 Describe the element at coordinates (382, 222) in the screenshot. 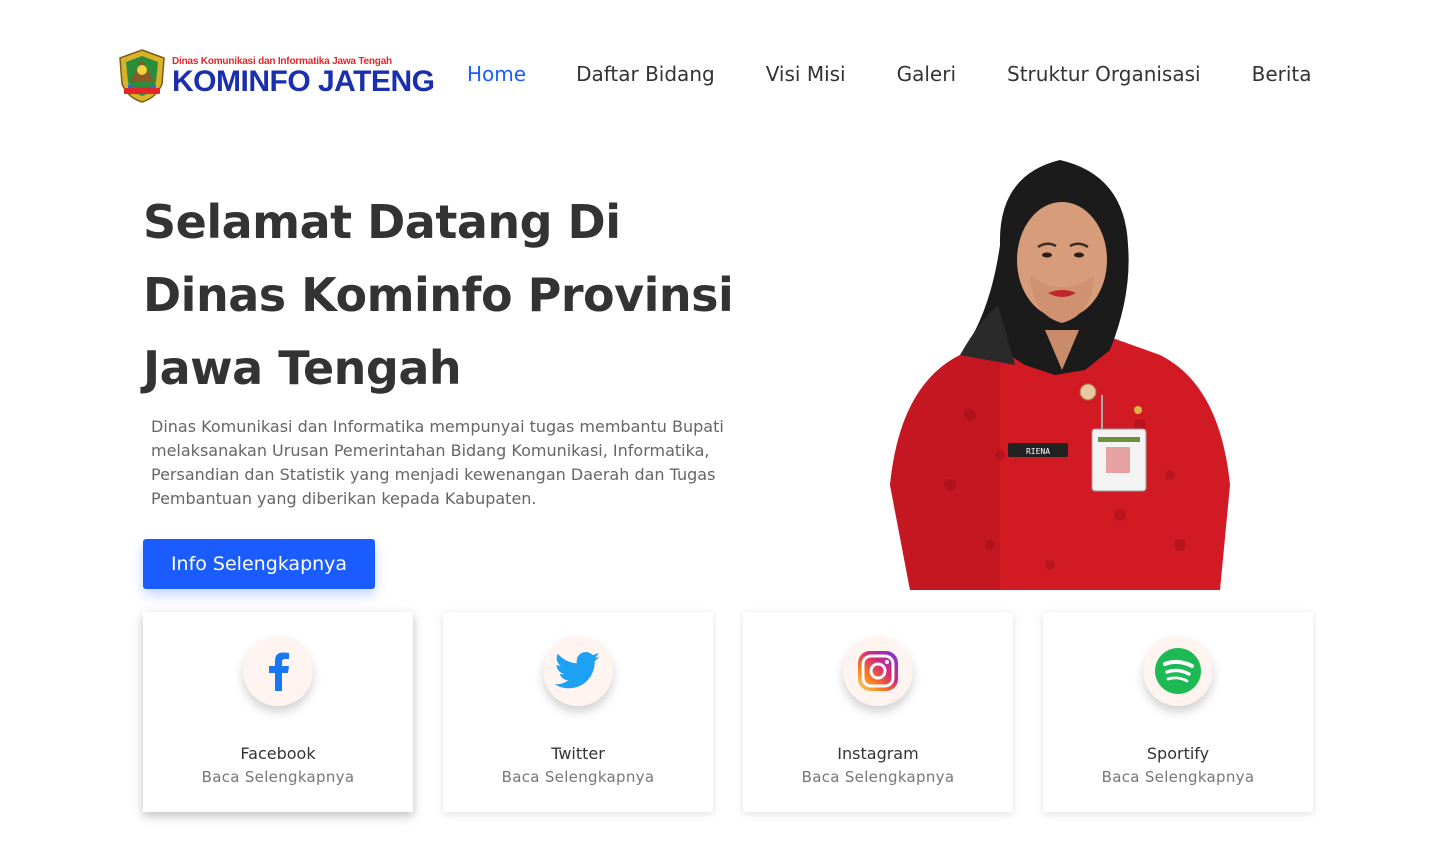

I see `hero-title-line: Selamat Datang Di` at that location.